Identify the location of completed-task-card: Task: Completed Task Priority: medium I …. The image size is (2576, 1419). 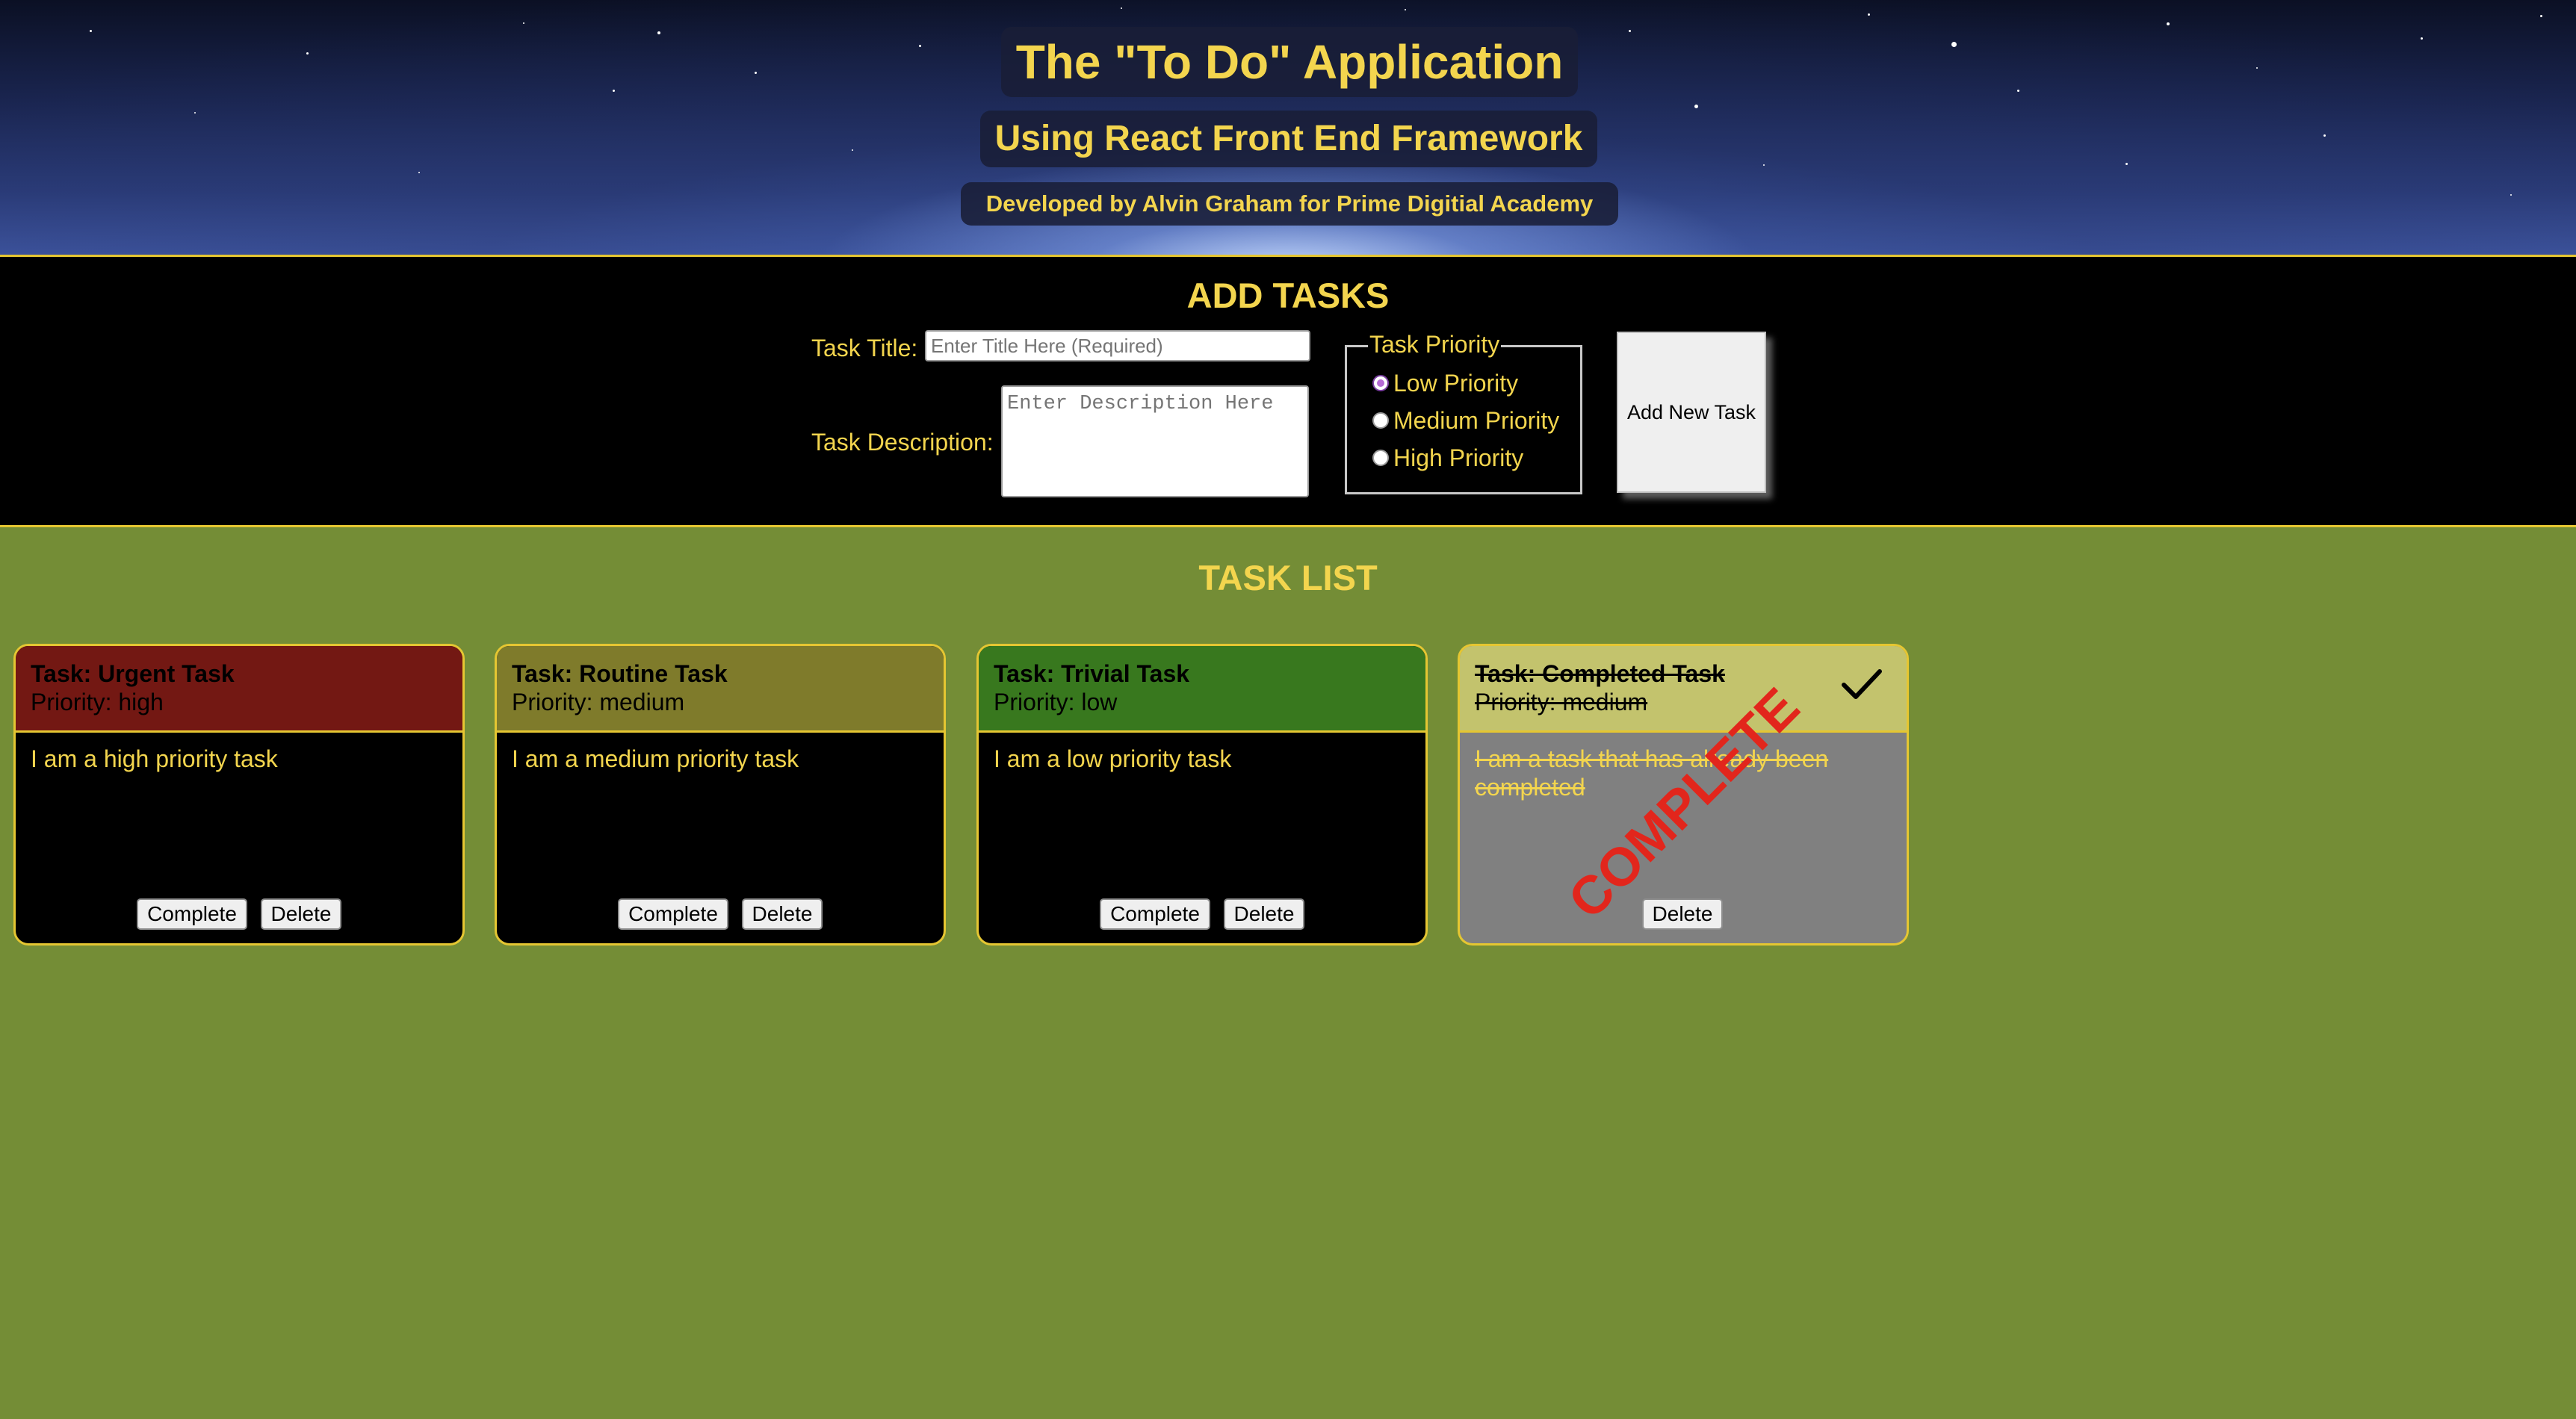
(1683, 795).